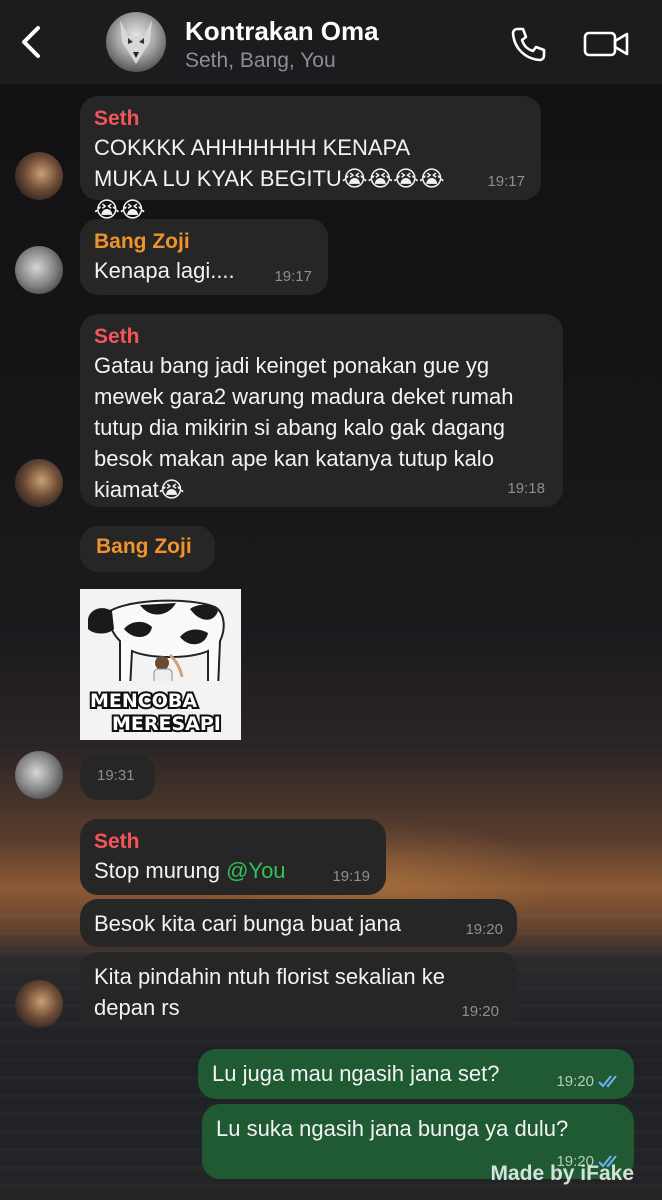 Image resolution: width=662 pixels, height=1200 pixels. What do you see at coordinates (351, 876) in the screenshot?
I see `message-time: 19:19` at bounding box center [351, 876].